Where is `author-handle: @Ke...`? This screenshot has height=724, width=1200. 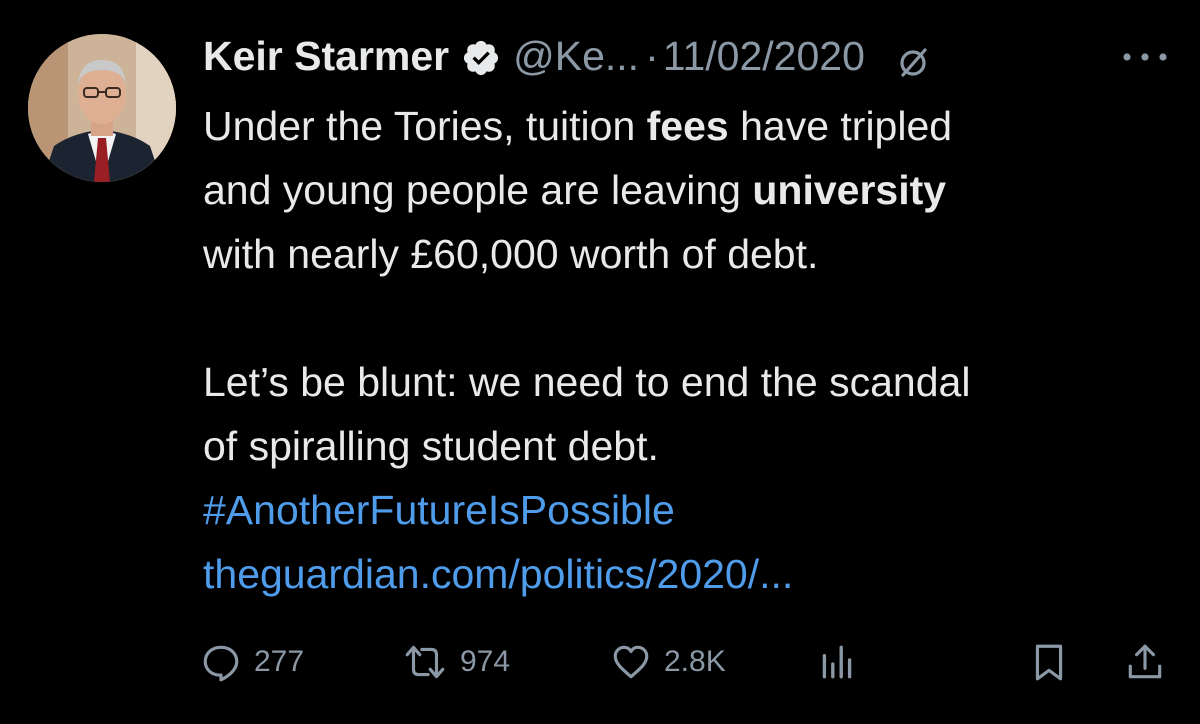 author-handle: @Ke... is located at coordinates (576, 56).